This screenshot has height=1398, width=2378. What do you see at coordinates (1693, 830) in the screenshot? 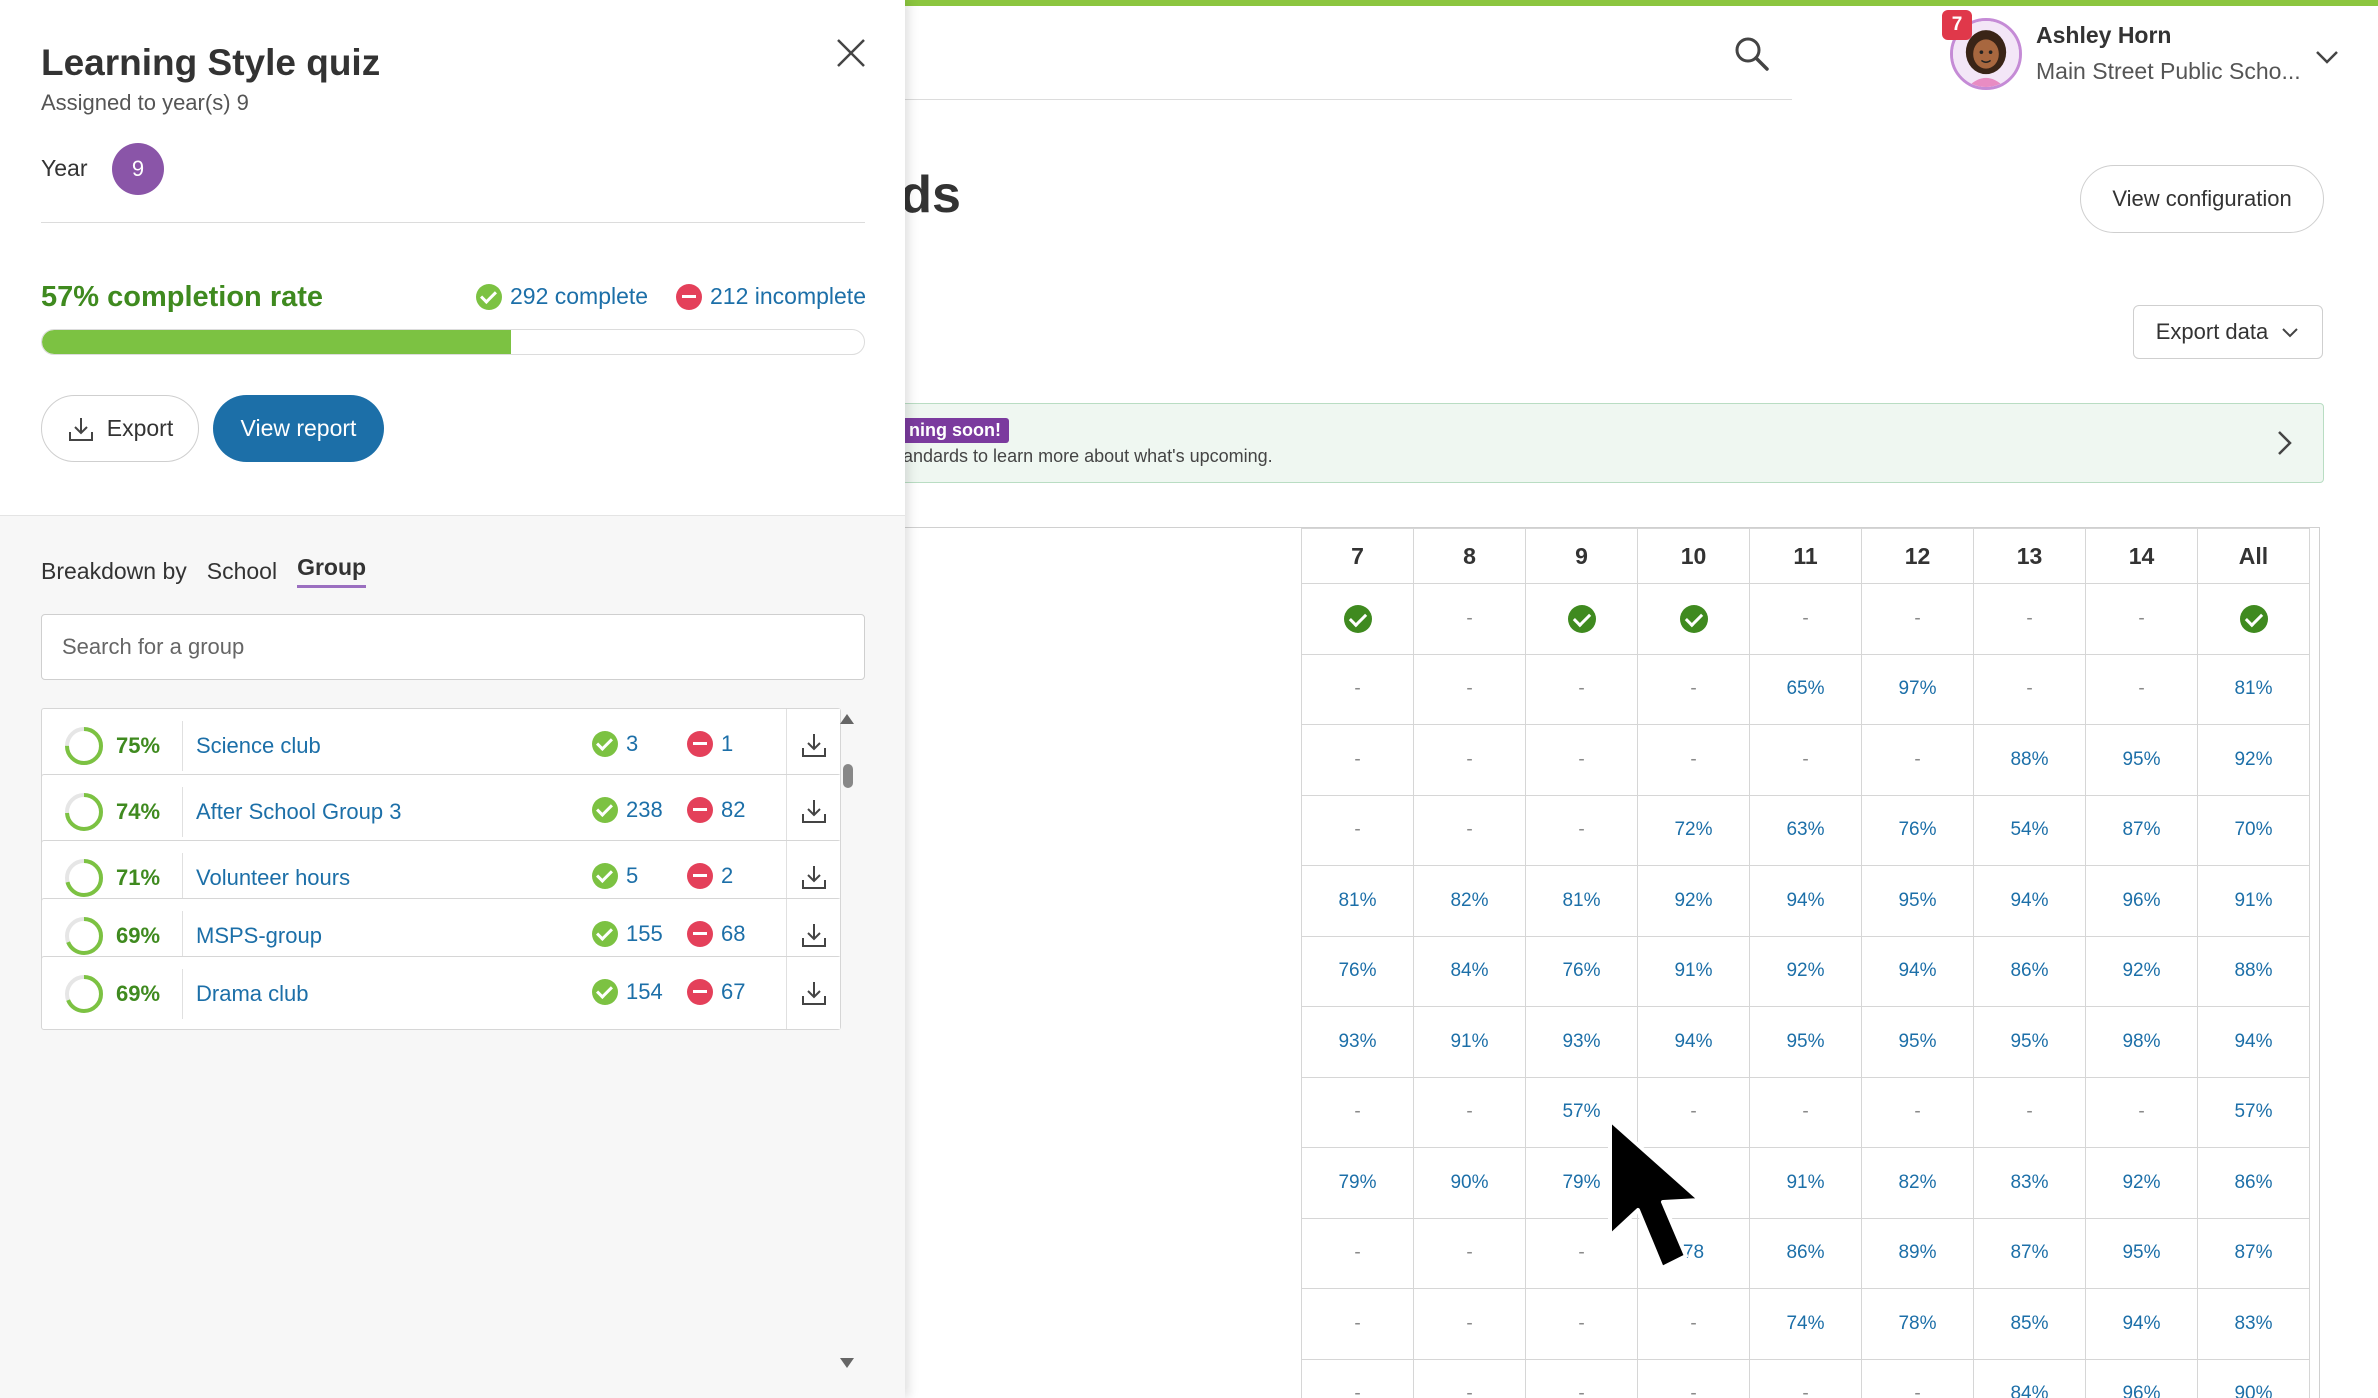
I see `table-cell: 72%` at bounding box center [1693, 830].